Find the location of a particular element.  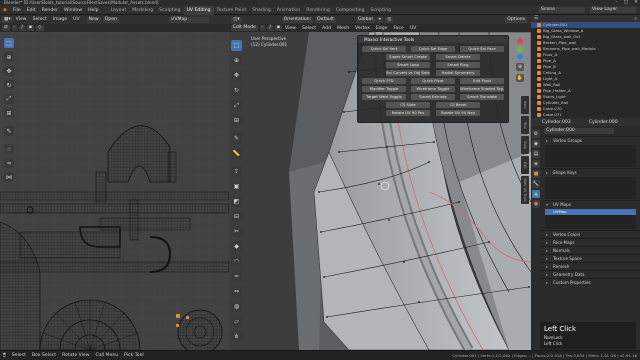

uv-scale-tool-icon: ⤢ is located at coordinates (9, 99).